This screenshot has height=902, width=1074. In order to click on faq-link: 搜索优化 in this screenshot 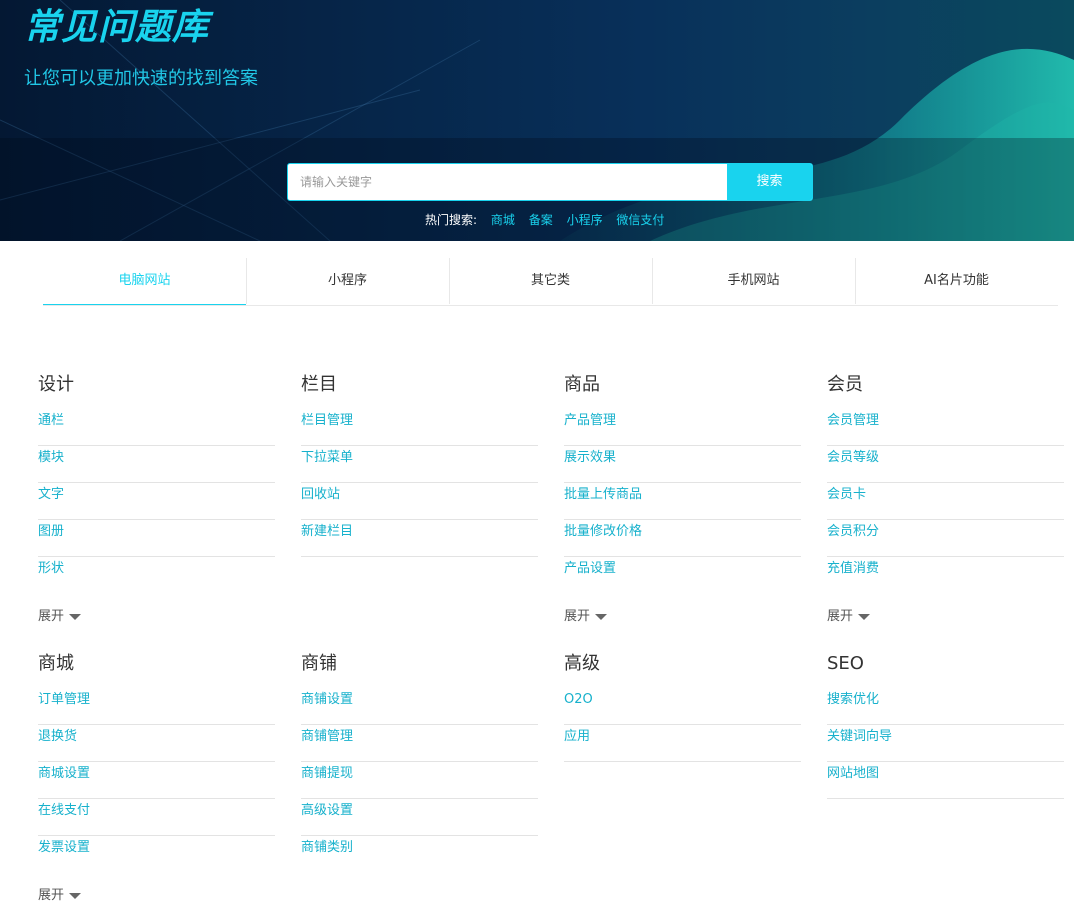, I will do `click(945, 706)`.